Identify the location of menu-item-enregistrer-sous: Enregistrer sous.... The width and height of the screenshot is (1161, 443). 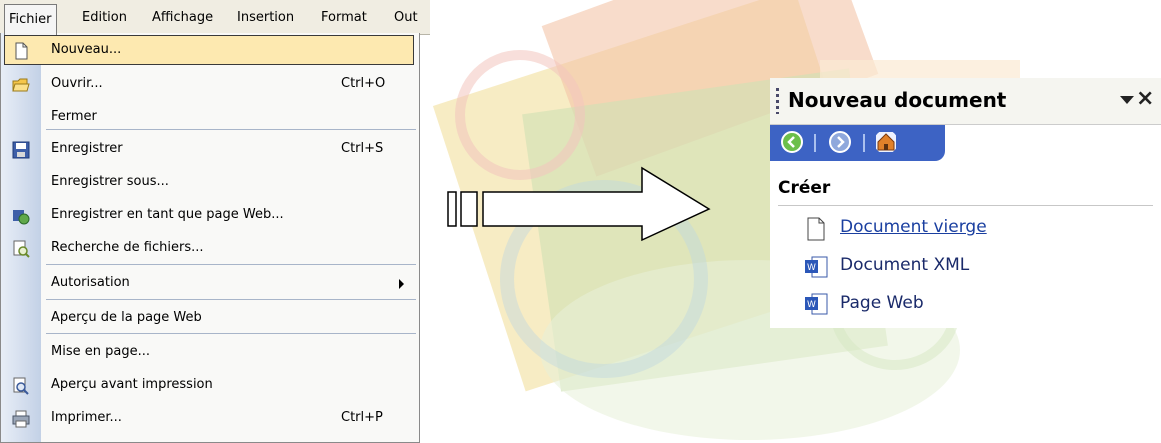
(210, 183).